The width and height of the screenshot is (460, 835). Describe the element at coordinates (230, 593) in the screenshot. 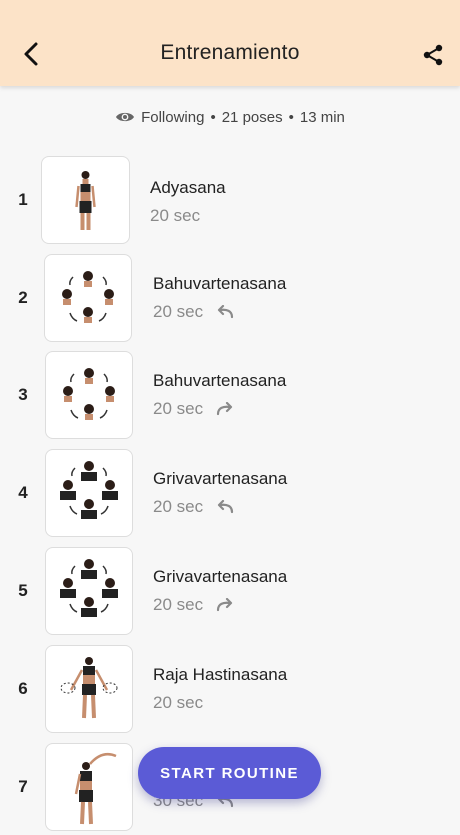

I see `pose-row: 5 Grivavartenasana 20 sec` at that location.